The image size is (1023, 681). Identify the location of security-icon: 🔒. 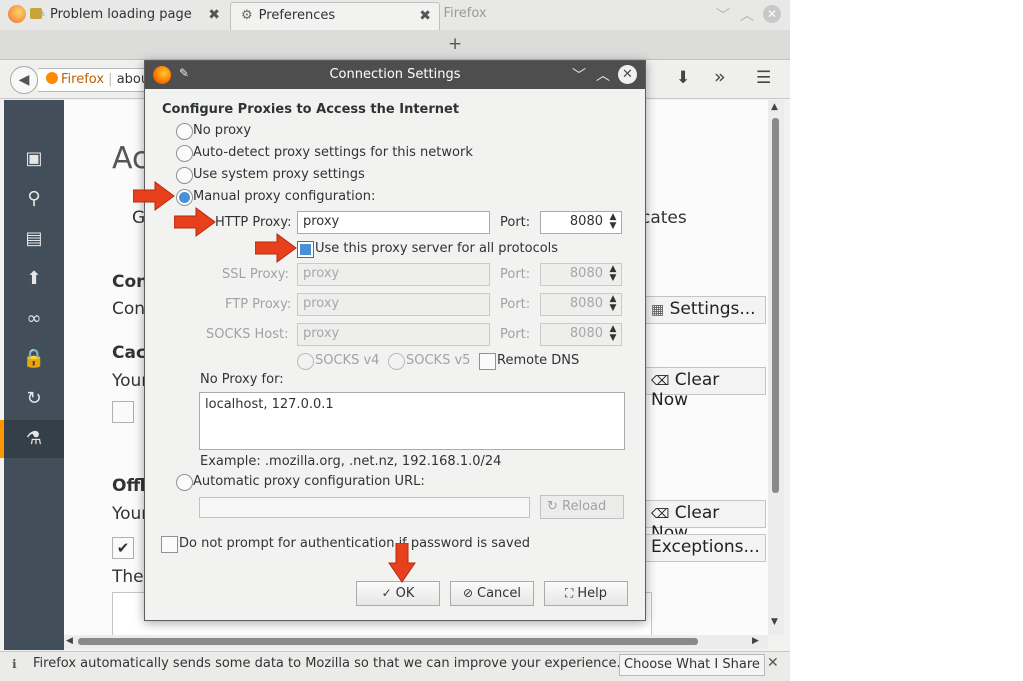
(34, 359).